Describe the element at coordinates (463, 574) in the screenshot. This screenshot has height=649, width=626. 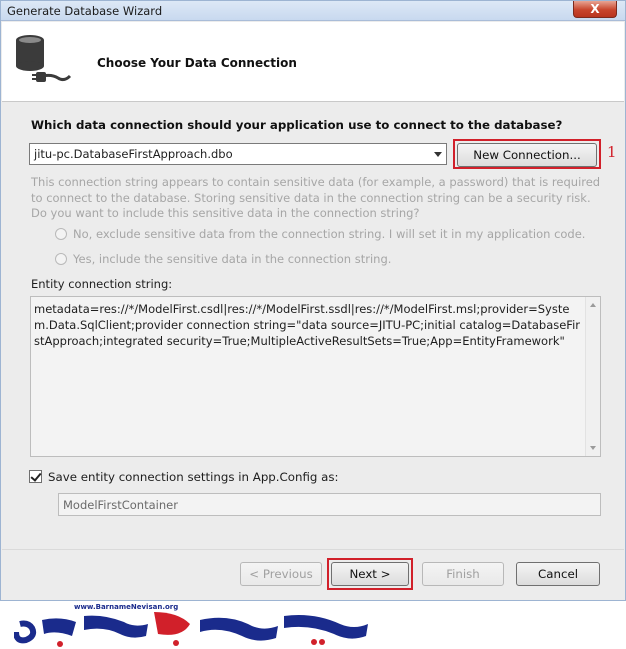
I see `finish-button: Finish` at that location.